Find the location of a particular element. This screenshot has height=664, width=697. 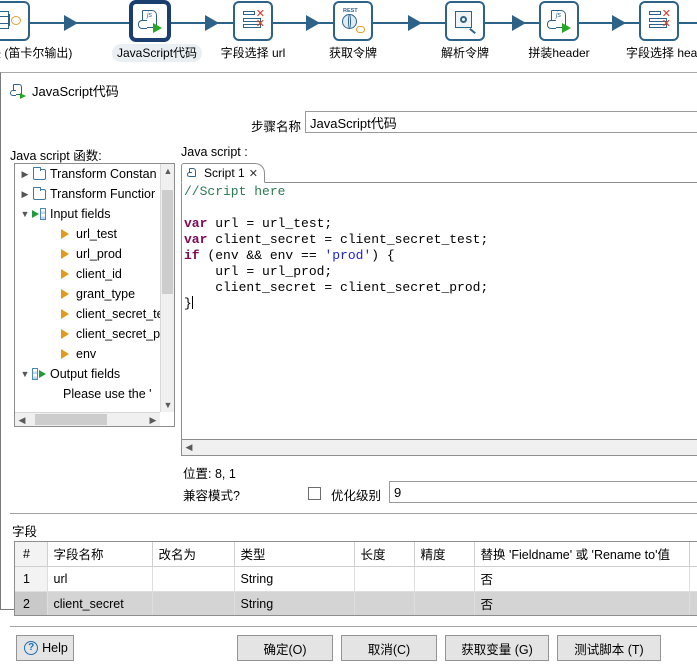

rest-client-icon: REST is located at coordinates (353, 21).